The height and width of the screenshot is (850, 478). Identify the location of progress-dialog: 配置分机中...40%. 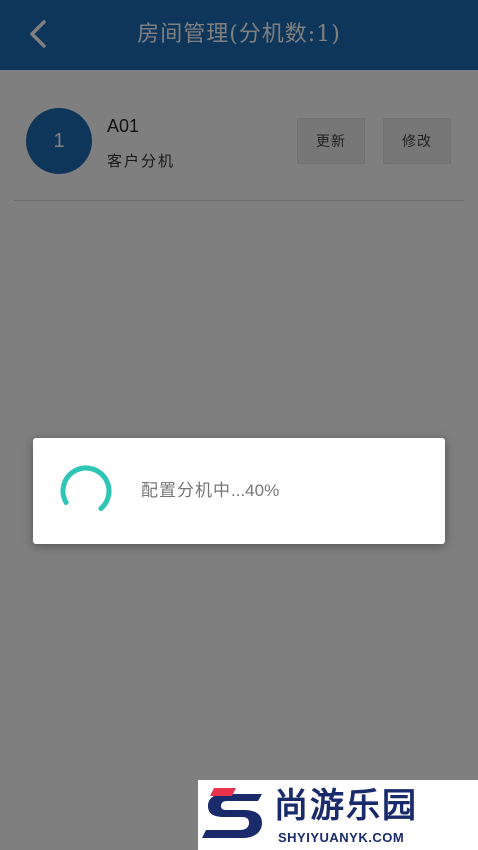
(239, 491).